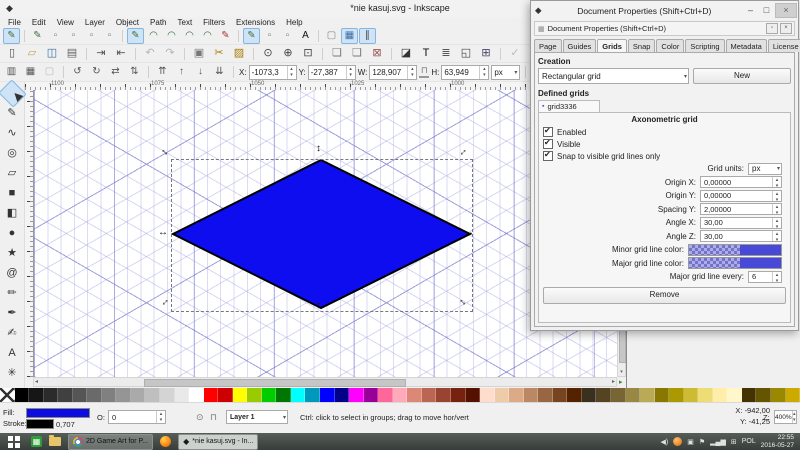 The image size is (800, 450). Describe the element at coordinates (670, 45) in the screenshot. I see `dialog-tab: Color` at that location.